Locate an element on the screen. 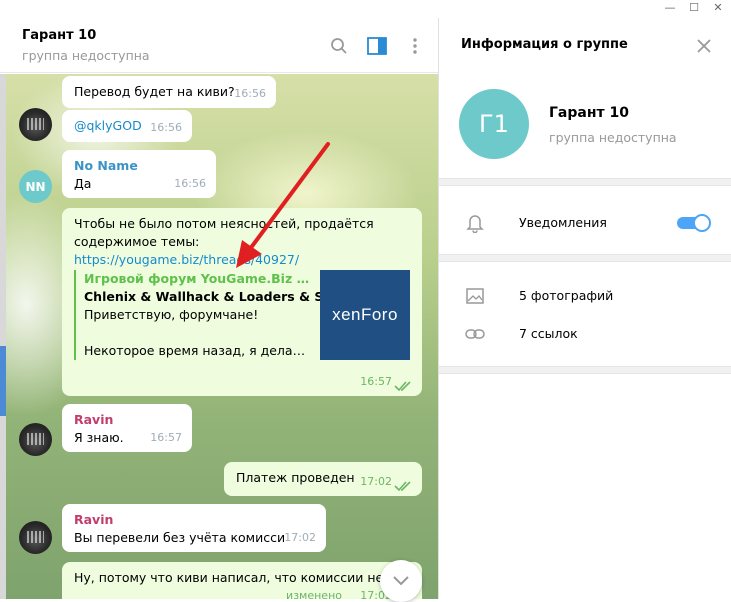 The image size is (731, 602). notifications-row: Уведомления is located at coordinates (585, 223).